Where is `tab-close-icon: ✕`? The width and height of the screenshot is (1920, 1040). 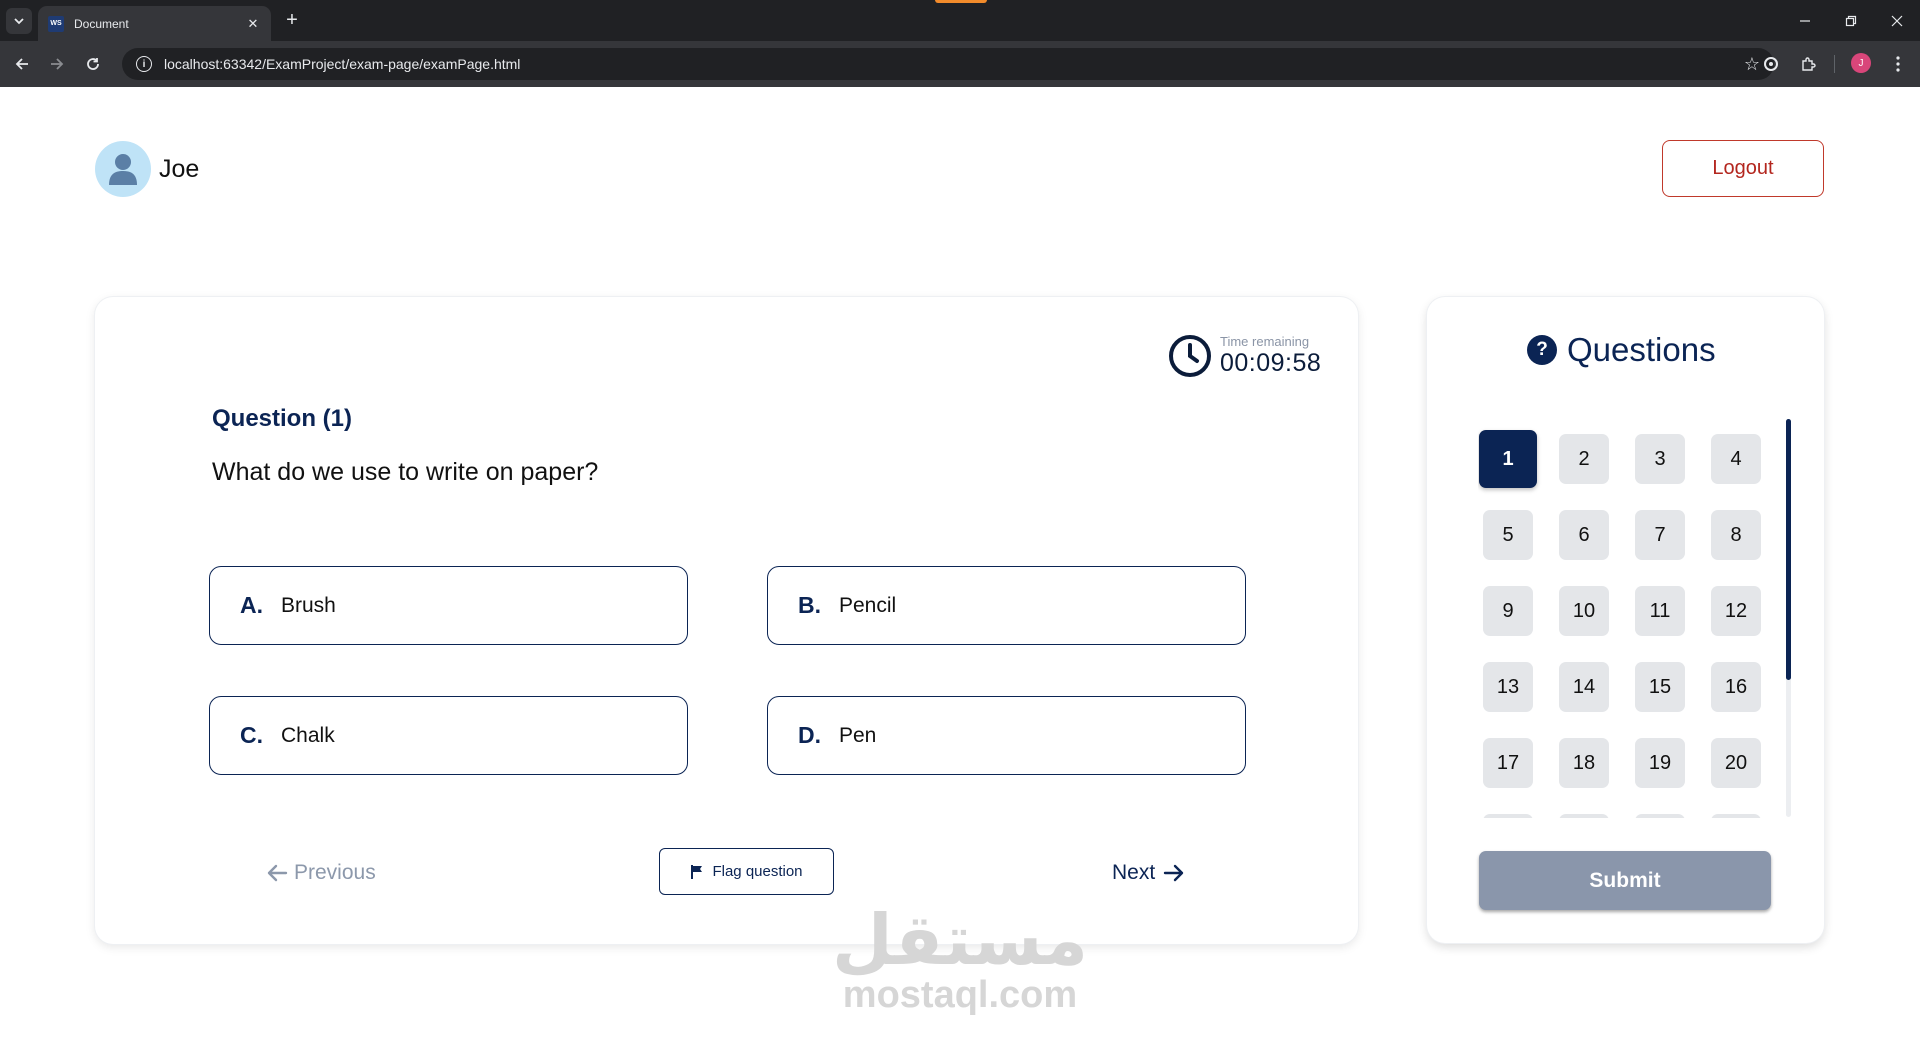 tab-close-icon: ✕ is located at coordinates (253, 24).